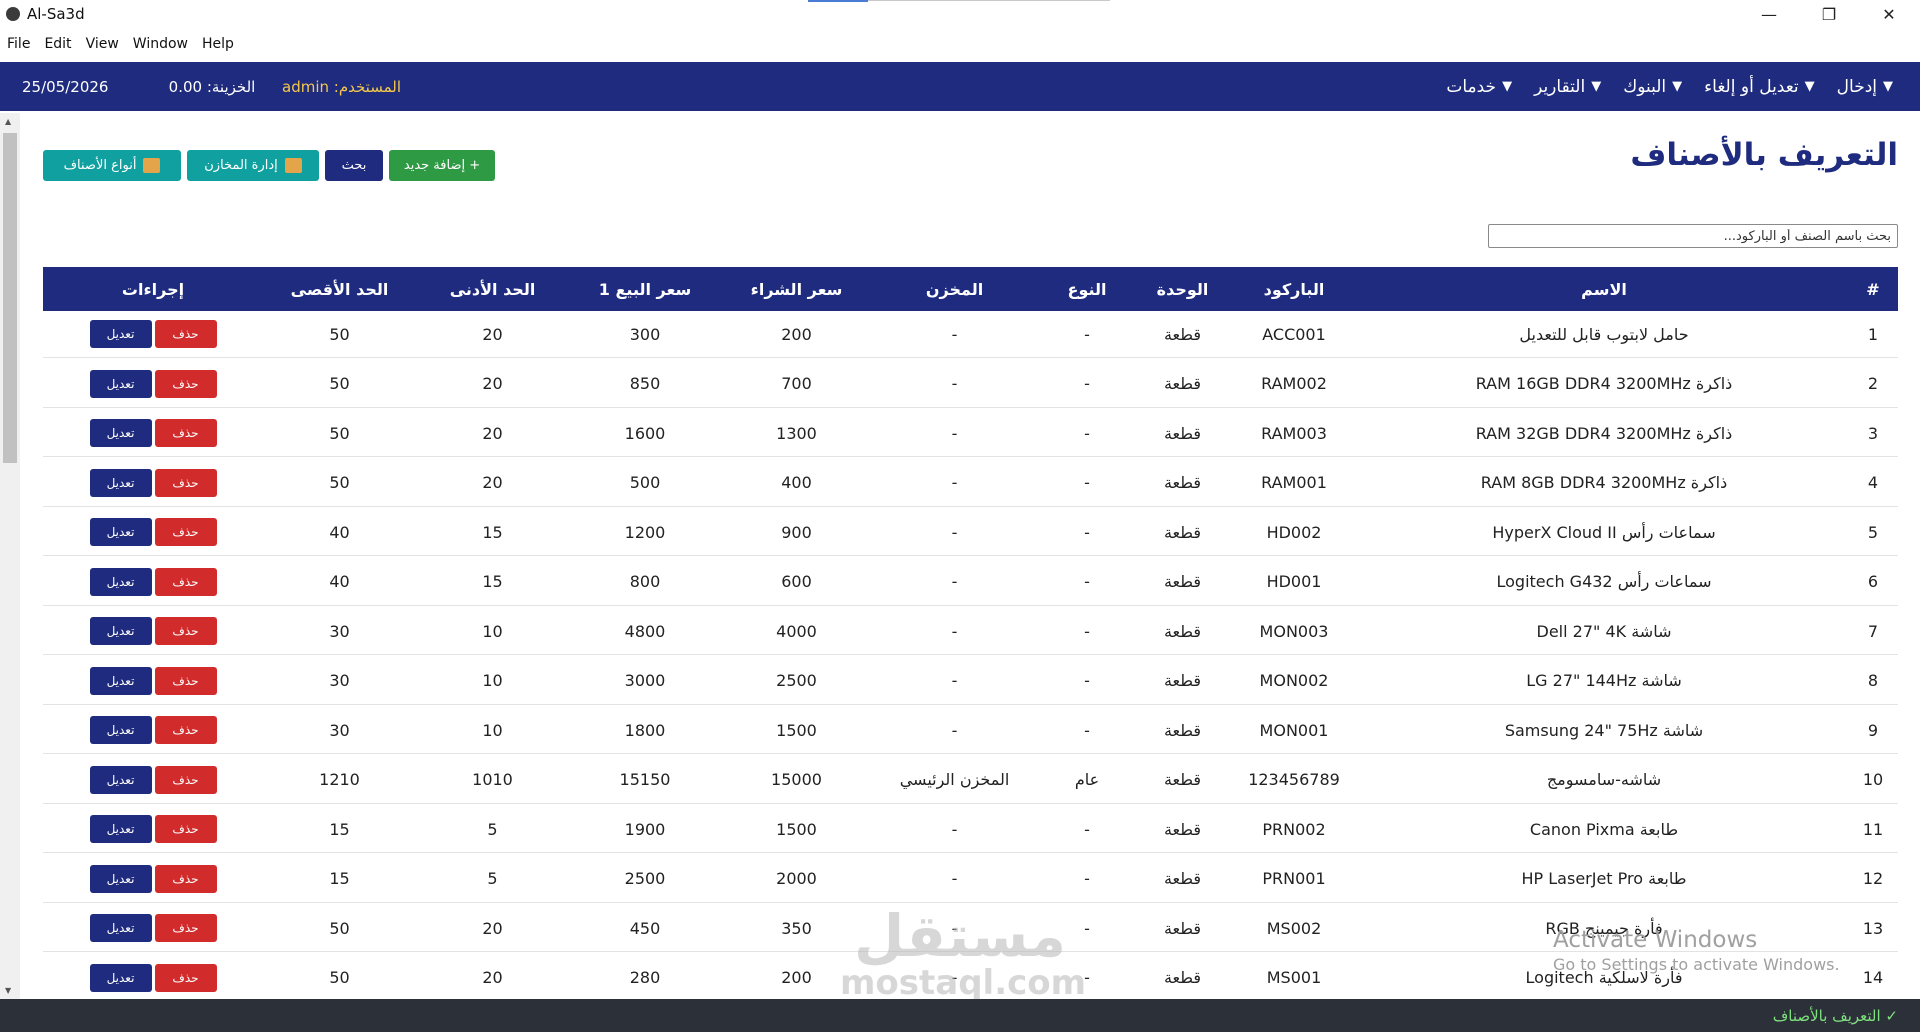  What do you see at coordinates (1182, 730) in the screenshot?
I see `cell-unit: قطعة` at bounding box center [1182, 730].